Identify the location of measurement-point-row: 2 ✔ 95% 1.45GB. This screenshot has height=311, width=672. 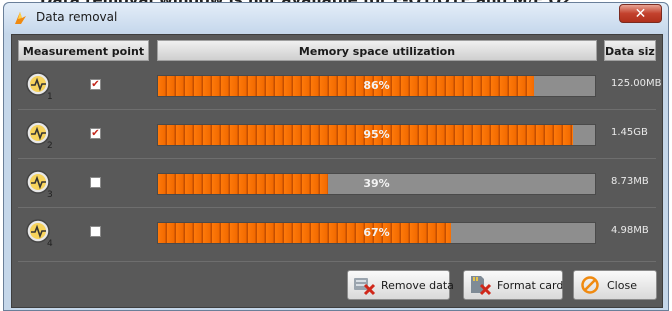
(337, 134).